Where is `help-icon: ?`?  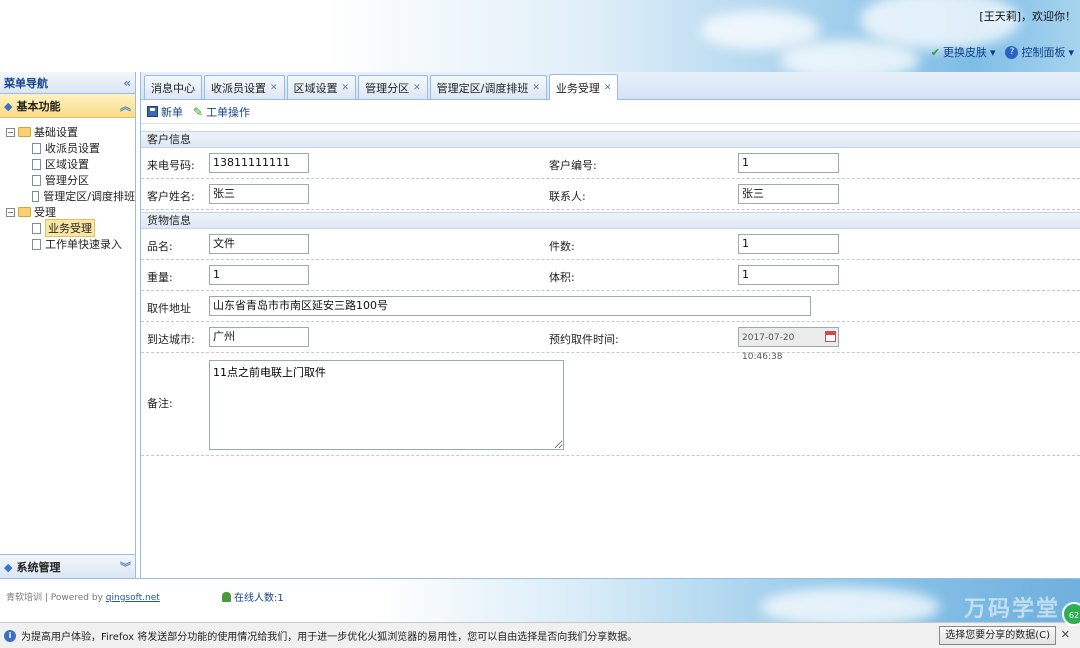 help-icon: ? is located at coordinates (1012, 52).